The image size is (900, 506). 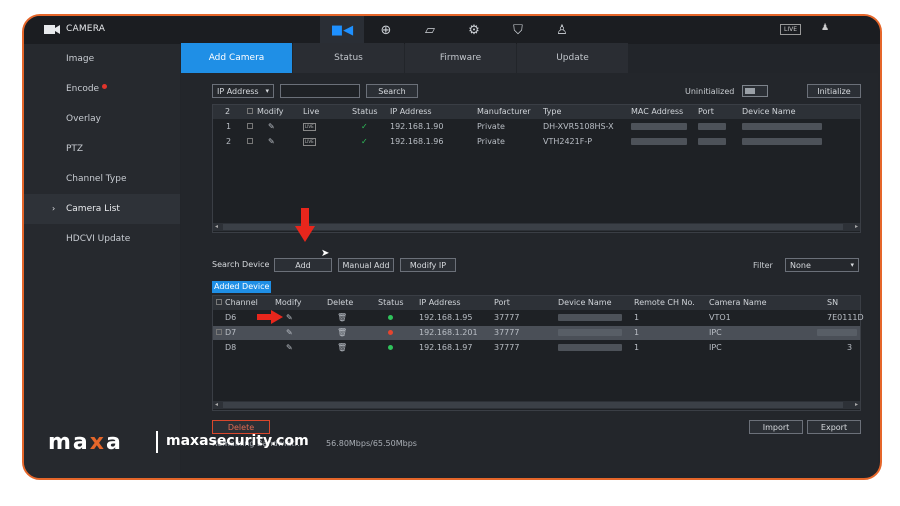 What do you see at coordinates (311, 111) in the screenshot?
I see `column-header: Live` at bounding box center [311, 111].